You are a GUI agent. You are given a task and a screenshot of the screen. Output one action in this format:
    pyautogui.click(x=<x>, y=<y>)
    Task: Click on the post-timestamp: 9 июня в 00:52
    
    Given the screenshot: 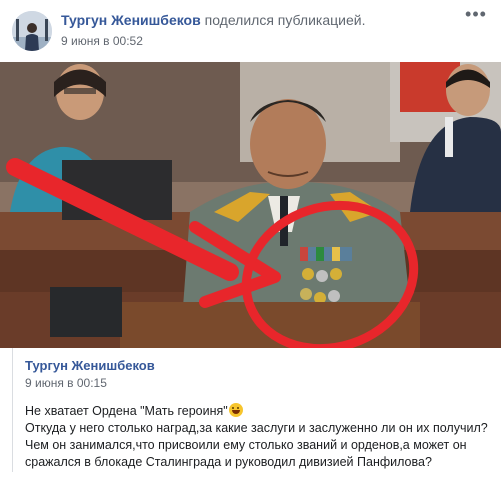 What is the action you would take?
    pyautogui.click(x=102, y=41)
    